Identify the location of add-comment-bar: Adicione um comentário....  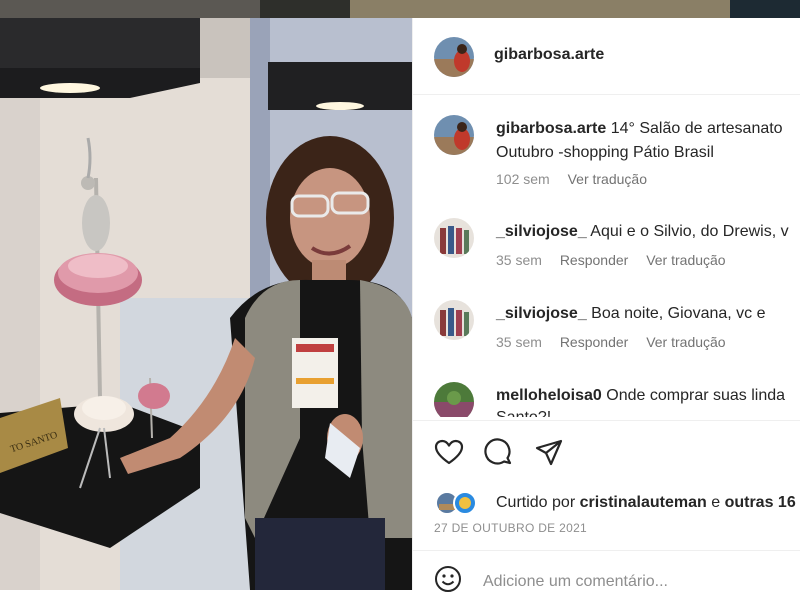
(606, 571).